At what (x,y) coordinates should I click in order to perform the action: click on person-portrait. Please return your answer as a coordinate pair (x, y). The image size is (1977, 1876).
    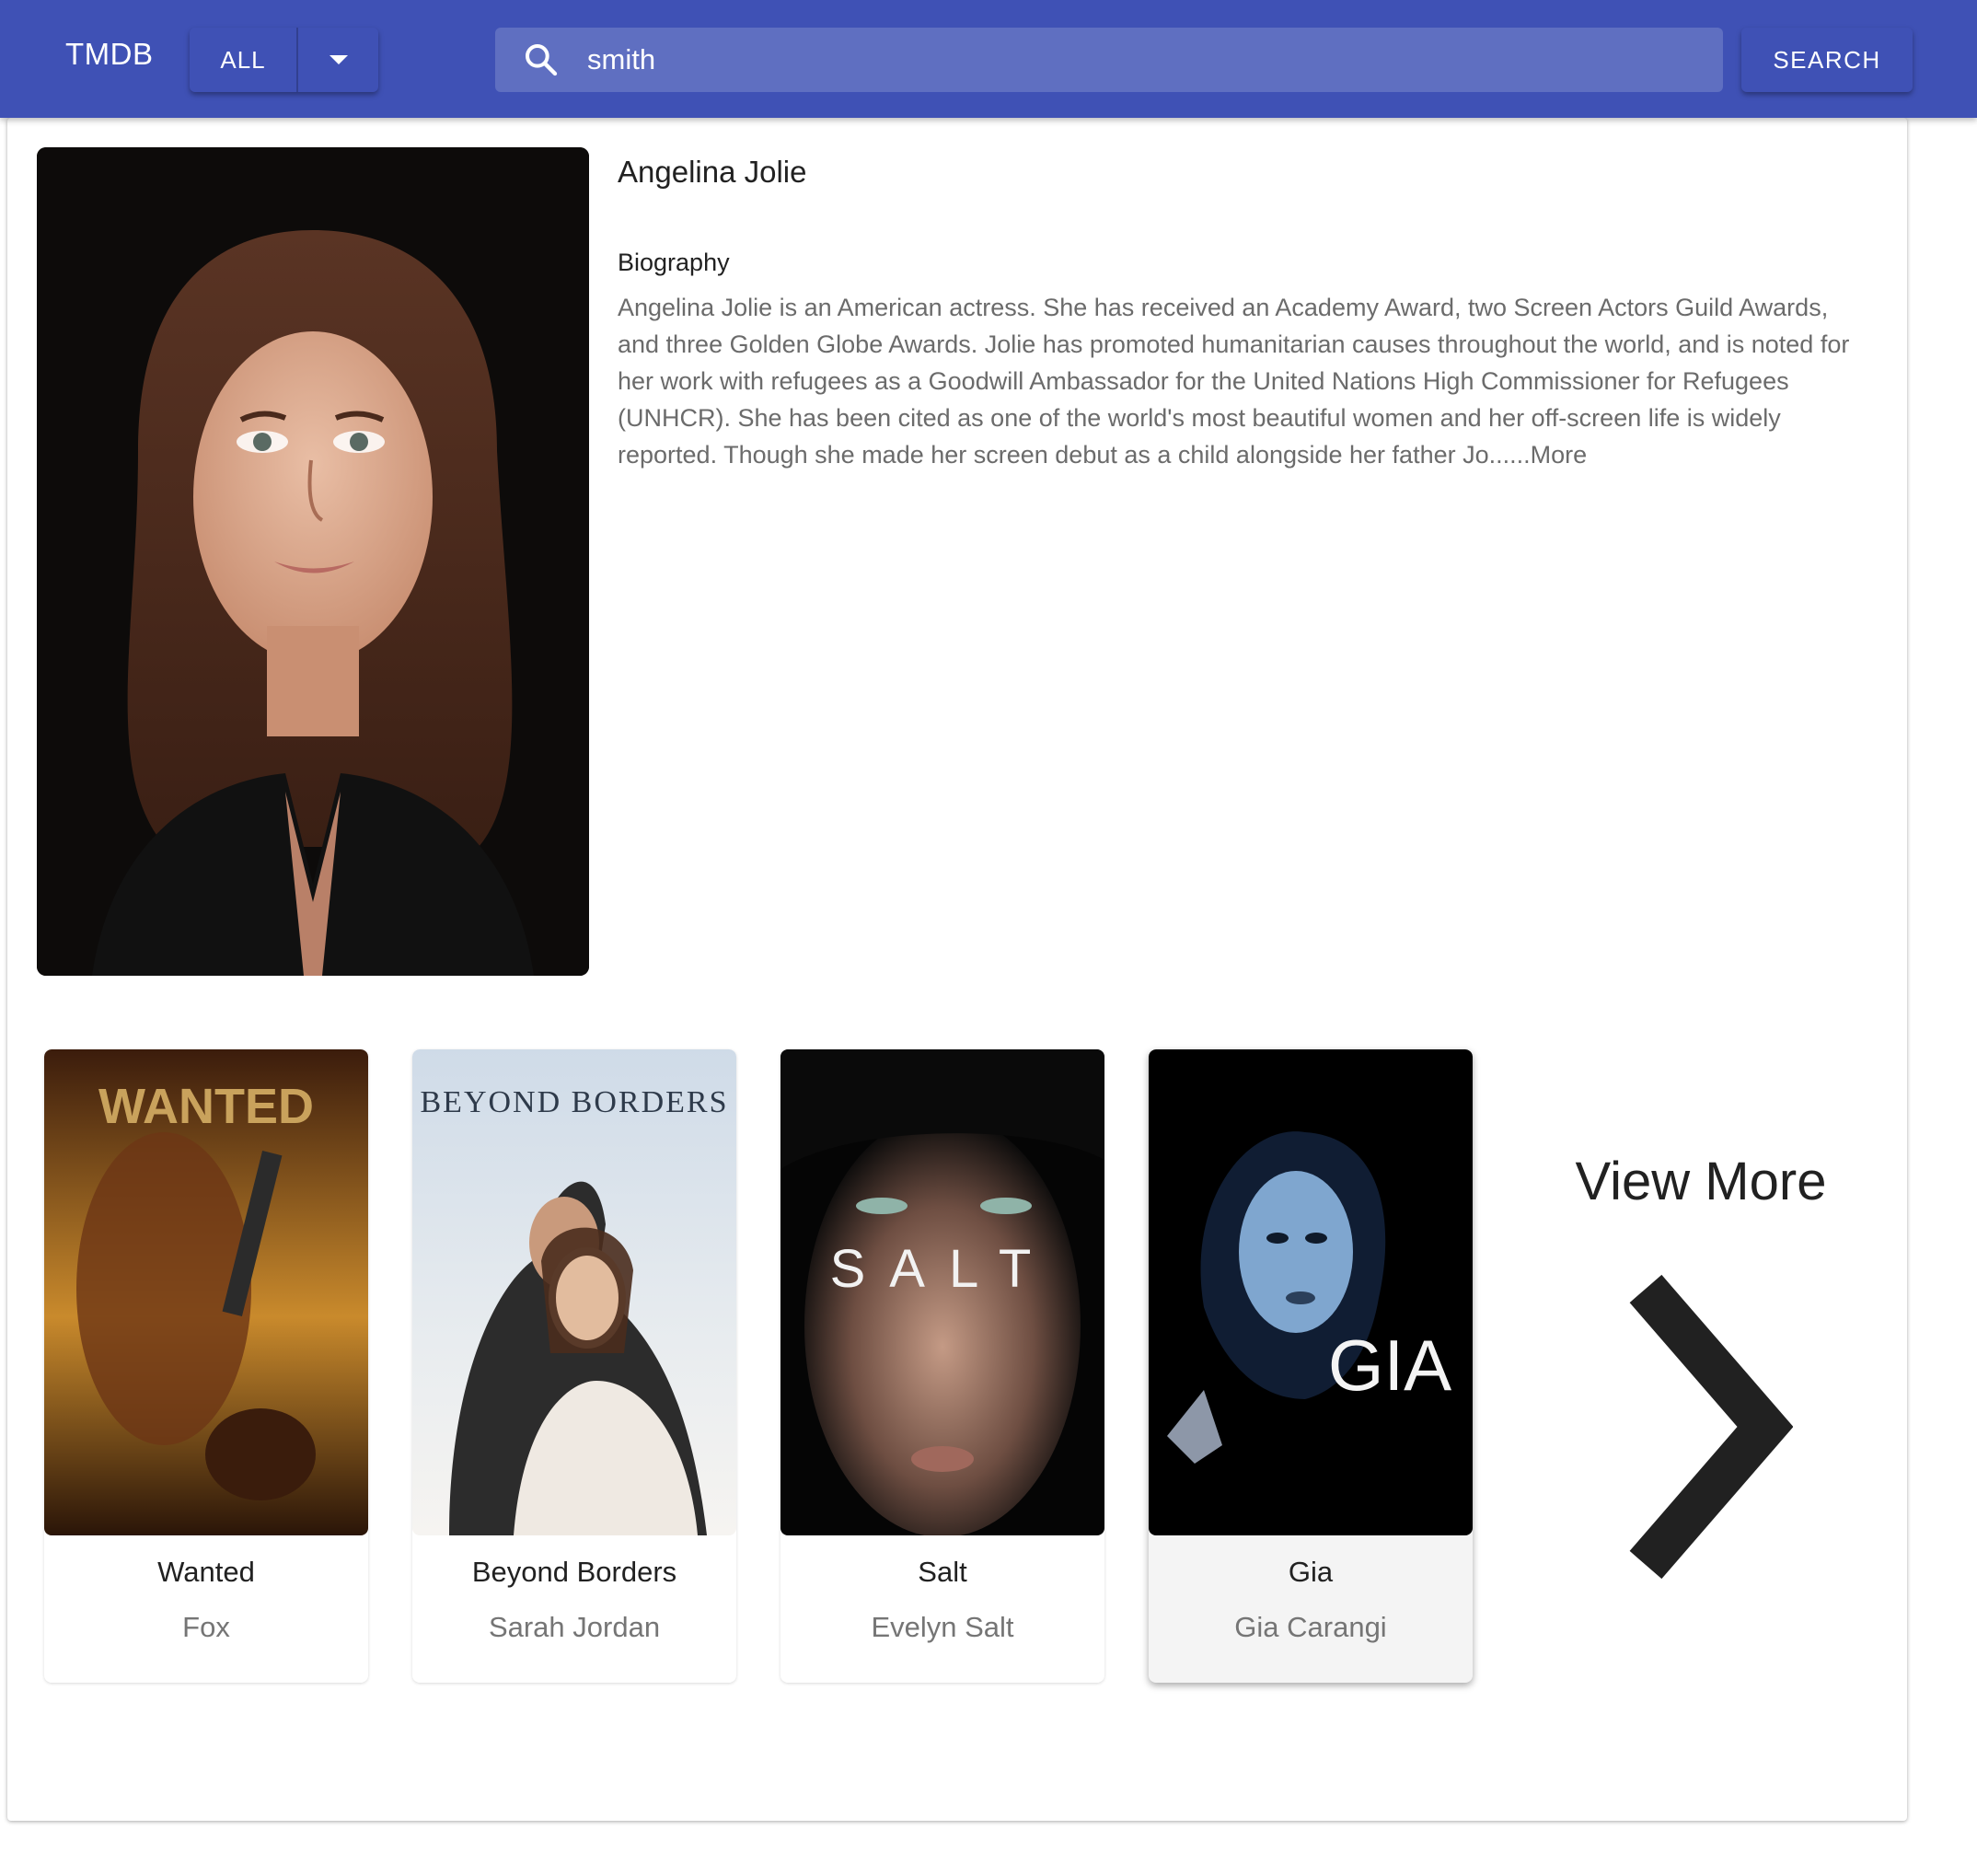
    Looking at the image, I should click on (313, 561).